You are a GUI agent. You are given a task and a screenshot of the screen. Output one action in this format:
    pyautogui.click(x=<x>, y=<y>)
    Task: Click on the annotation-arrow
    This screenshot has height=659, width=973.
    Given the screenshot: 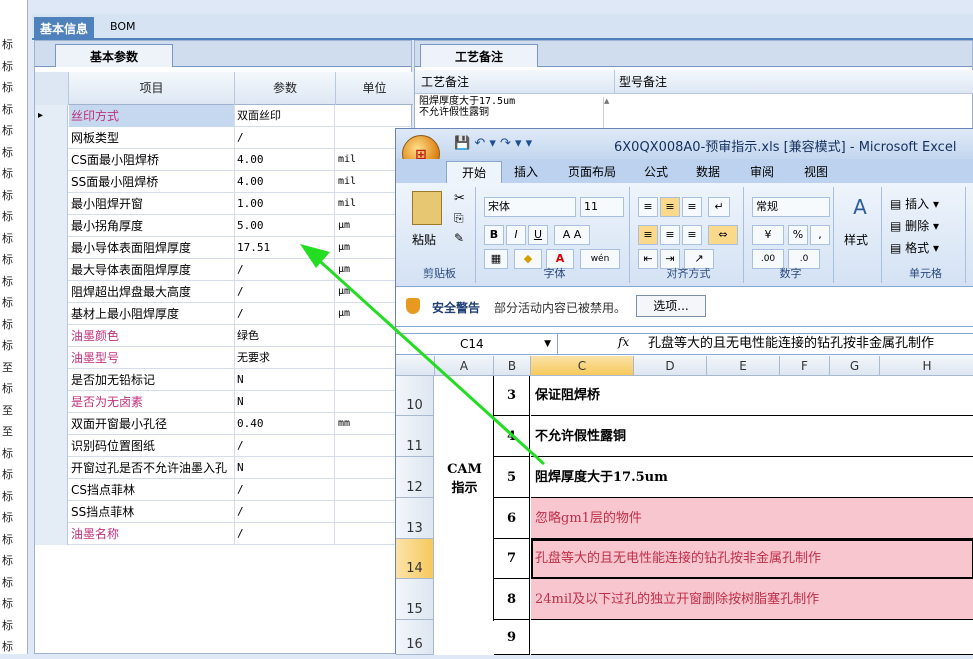 What is the action you would take?
    pyautogui.click(x=423, y=355)
    